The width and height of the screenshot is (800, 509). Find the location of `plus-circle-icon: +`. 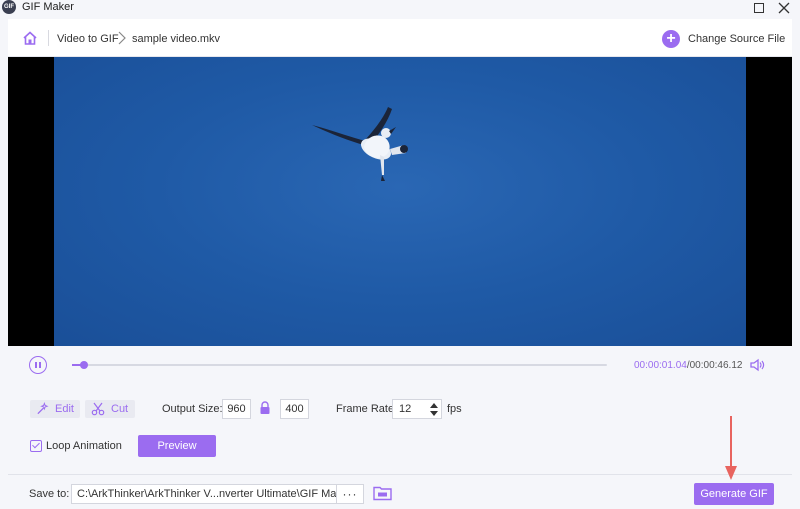

plus-circle-icon: + is located at coordinates (671, 39).